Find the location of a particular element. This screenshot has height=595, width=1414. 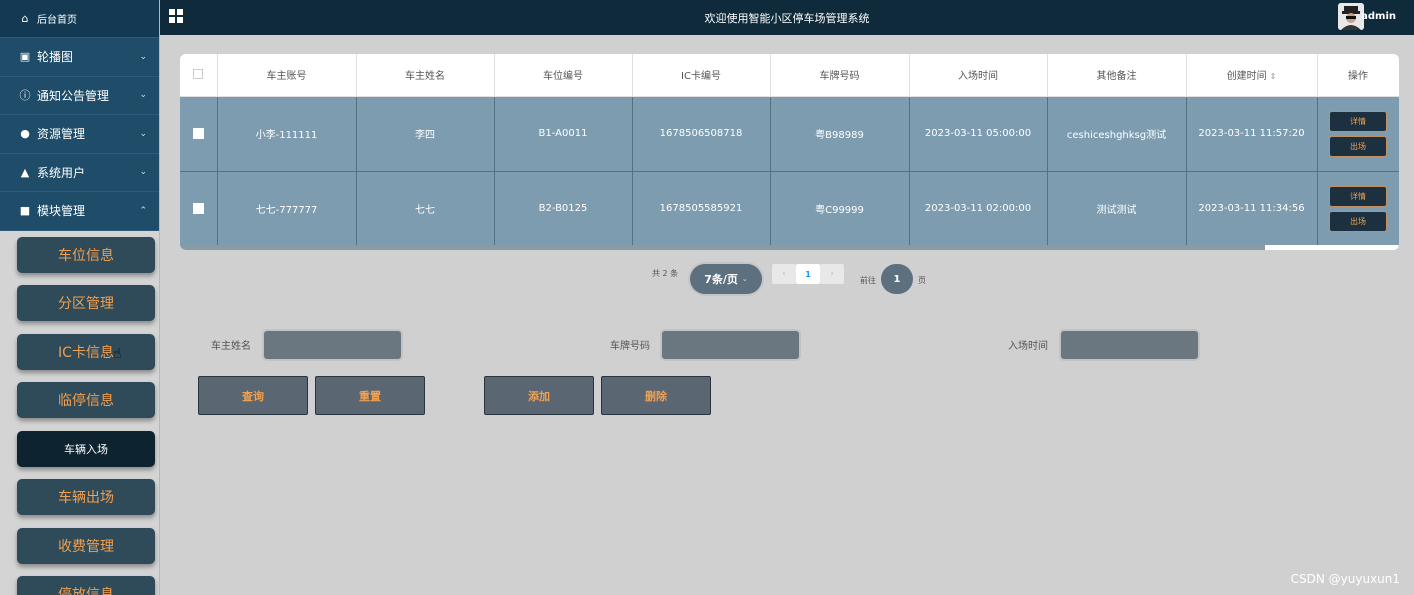

column-header: 车主账号 is located at coordinates (287, 75).